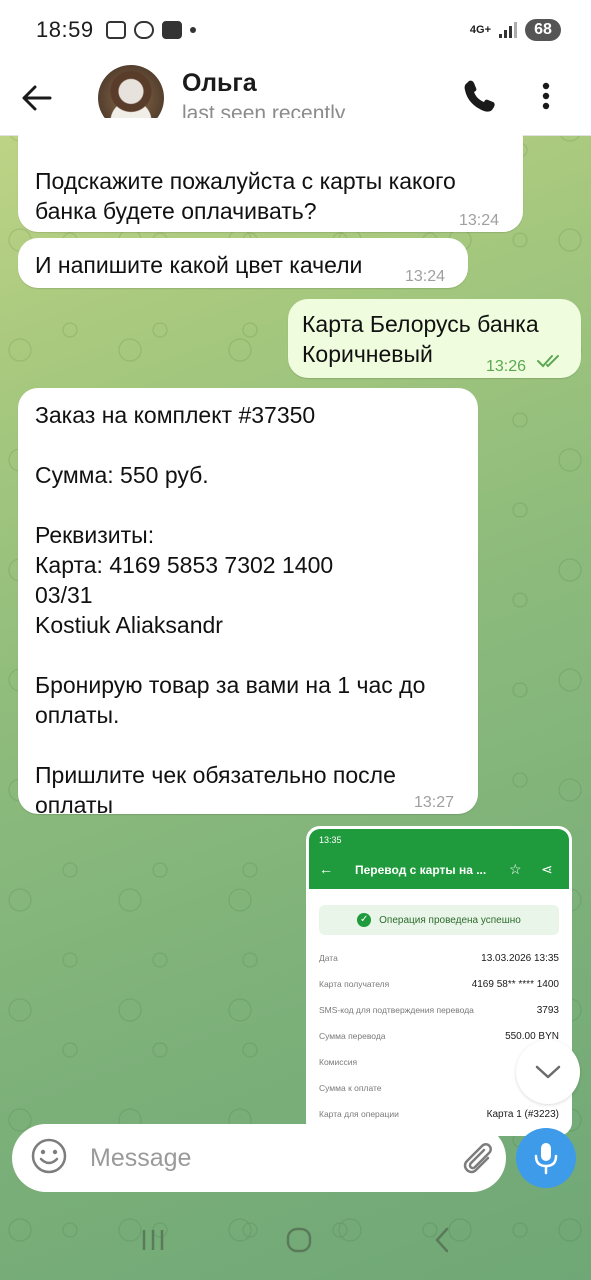 The height and width of the screenshot is (1280, 591). What do you see at coordinates (515, 869) in the screenshot?
I see `receipt-star-icon: ☆` at bounding box center [515, 869].